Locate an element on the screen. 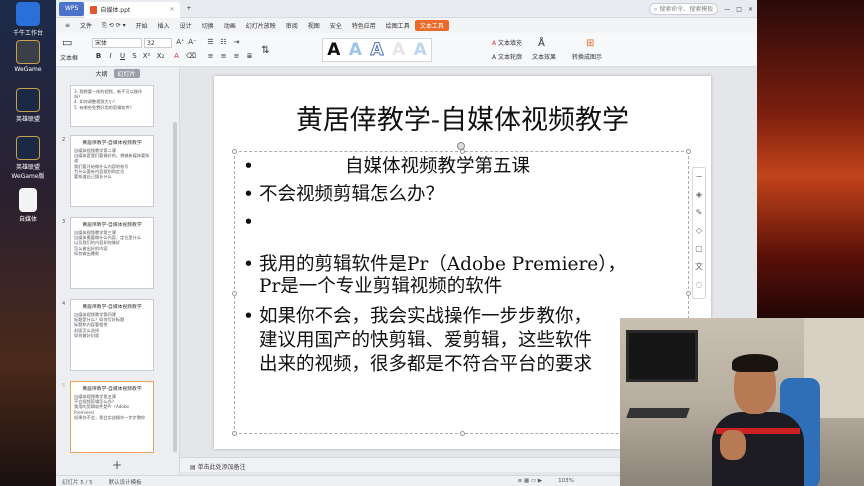 The image size is (864, 486). wordart-style-outline: A is located at coordinates (377, 50).